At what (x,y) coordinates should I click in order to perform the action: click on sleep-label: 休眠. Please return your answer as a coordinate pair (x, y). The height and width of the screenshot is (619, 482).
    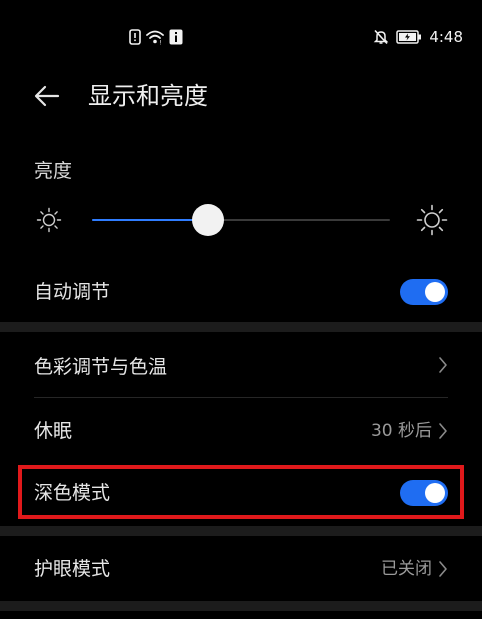
    Looking at the image, I should click on (53, 431).